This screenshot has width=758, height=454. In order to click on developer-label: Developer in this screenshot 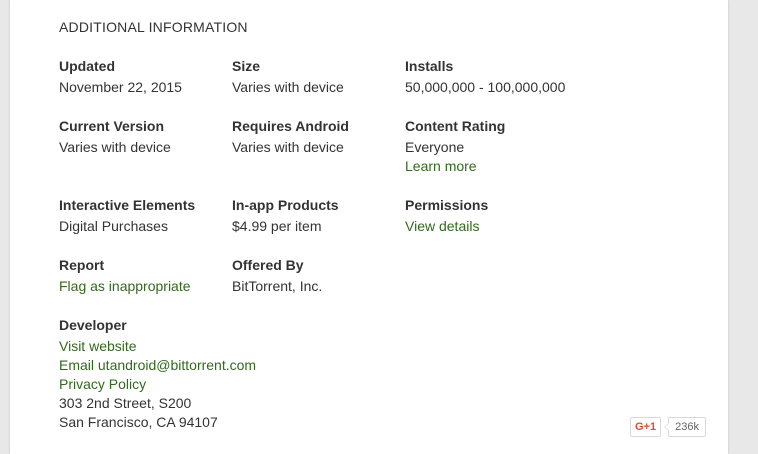, I will do `click(93, 325)`.